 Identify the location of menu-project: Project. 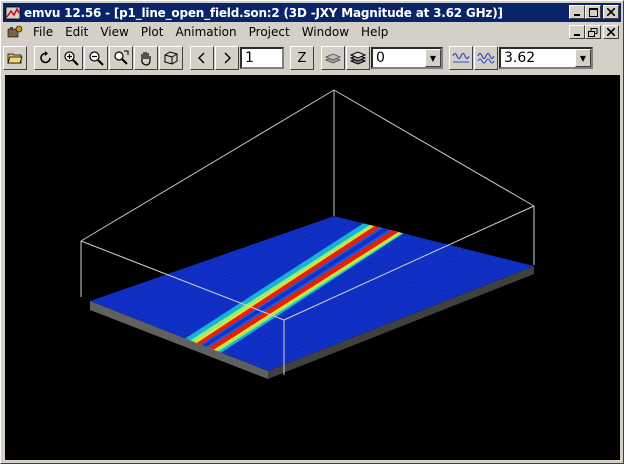
(269, 32).